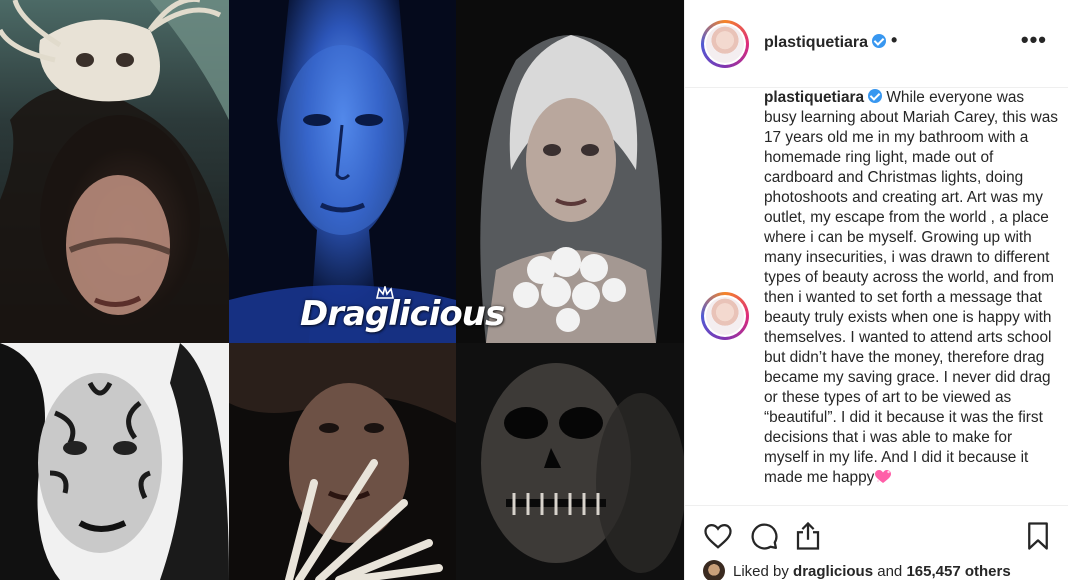 This screenshot has width=1068, height=580. What do you see at coordinates (725, 44) in the screenshot?
I see `author-avatar` at bounding box center [725, 44].